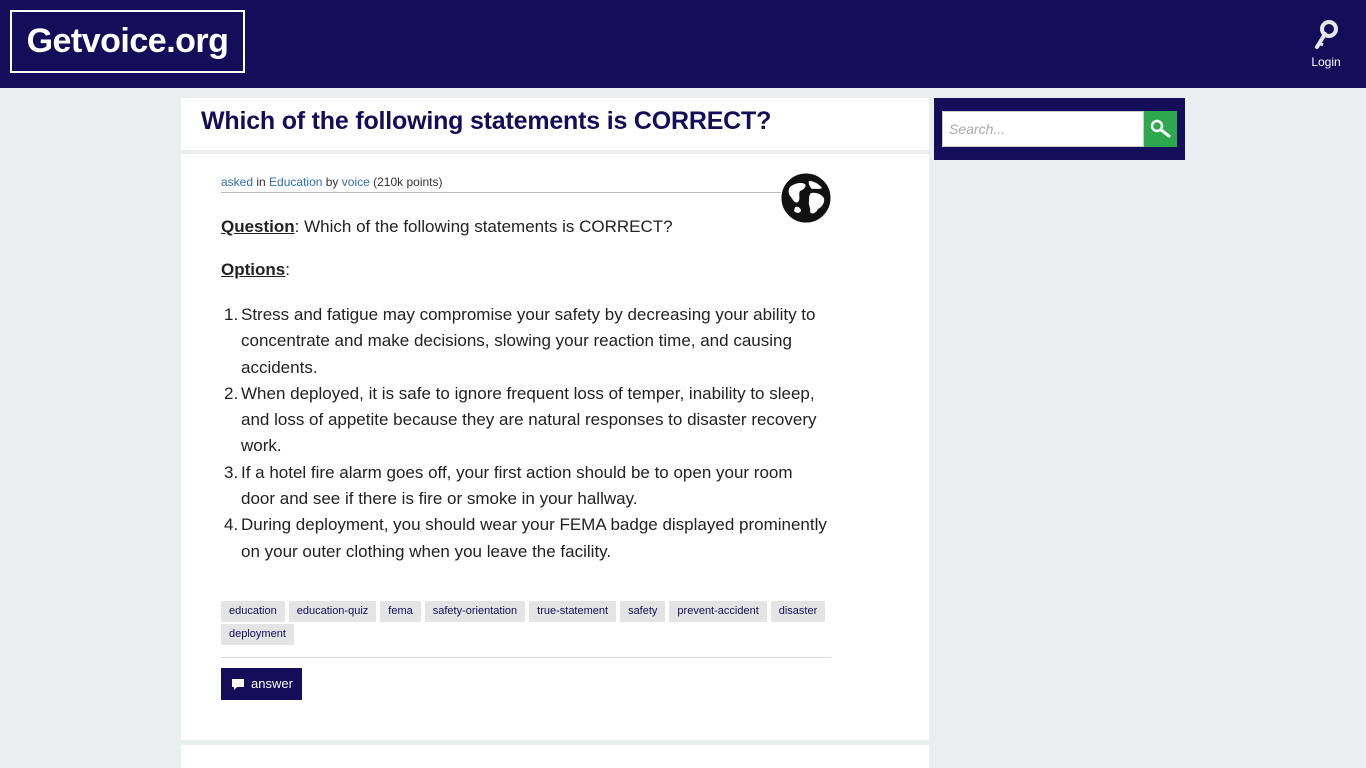  What do you see at coordinates (406, 182) in the screenshot?
I see `user-points: (210k points)` at bounding box center [406, 182].